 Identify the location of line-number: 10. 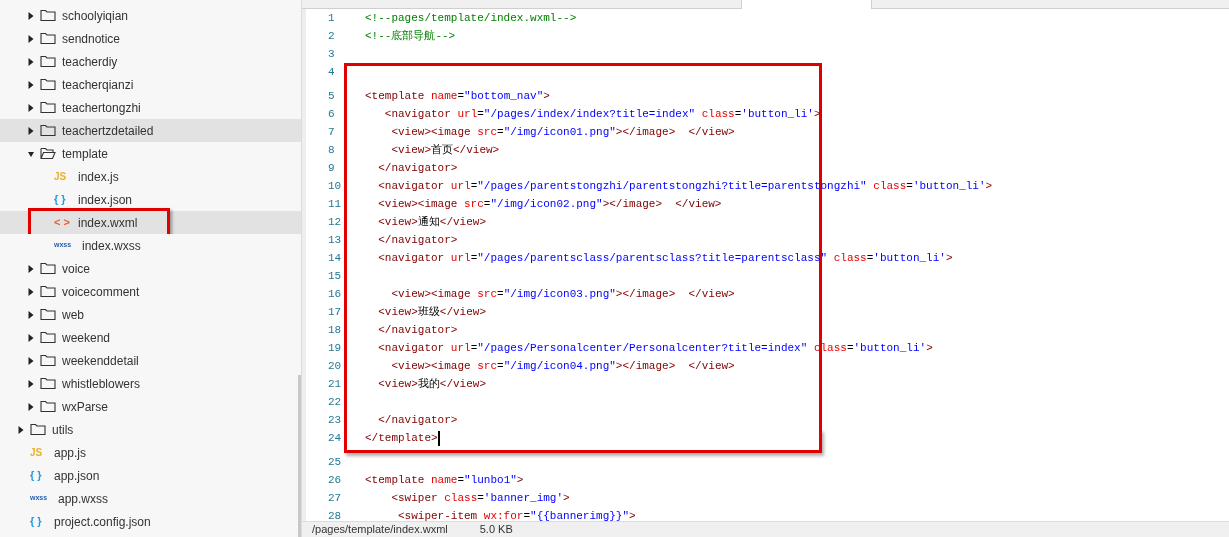
(335, 186).